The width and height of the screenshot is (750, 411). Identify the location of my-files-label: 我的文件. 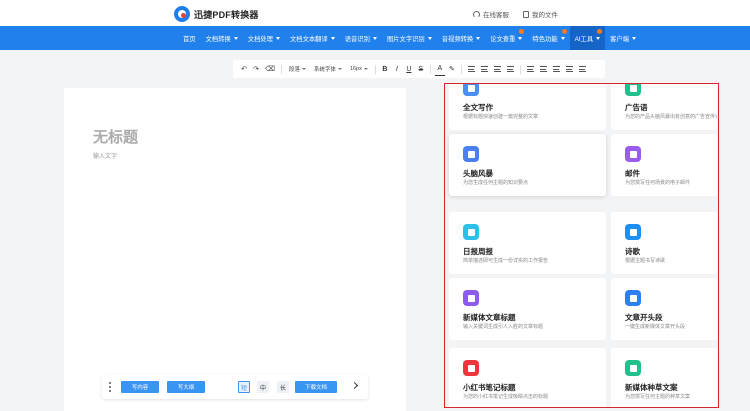
(545, 15).